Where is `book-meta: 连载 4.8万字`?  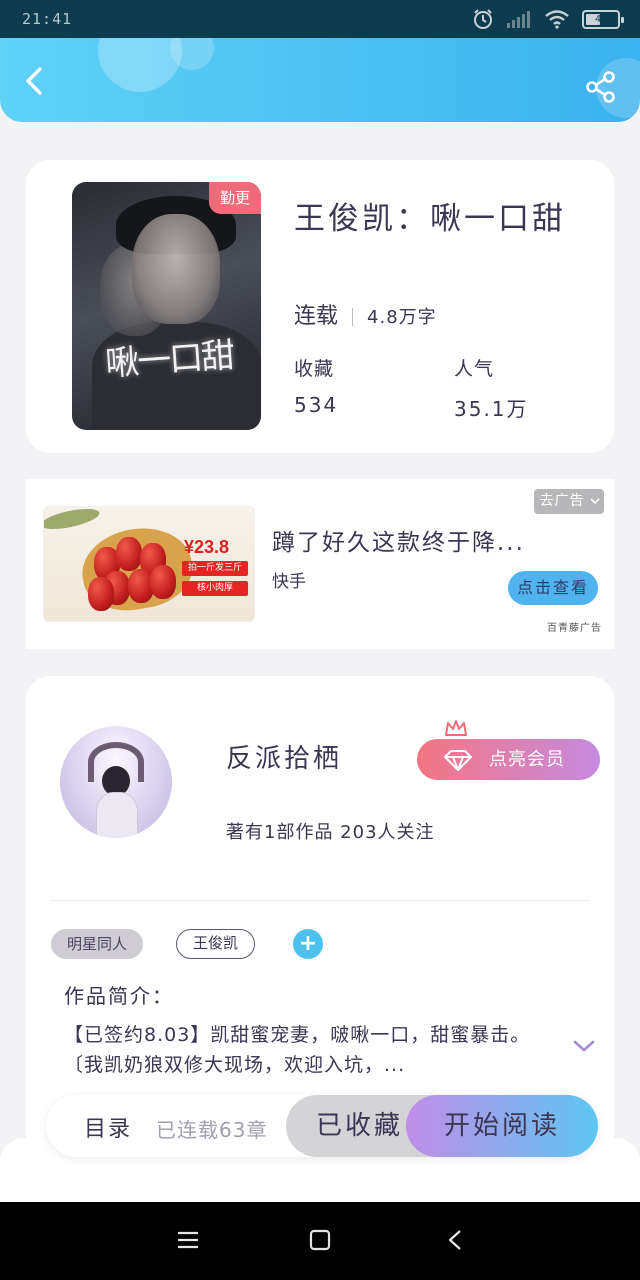 book-meta: 连载 4.8万字 is located at coordinates (365, 314).